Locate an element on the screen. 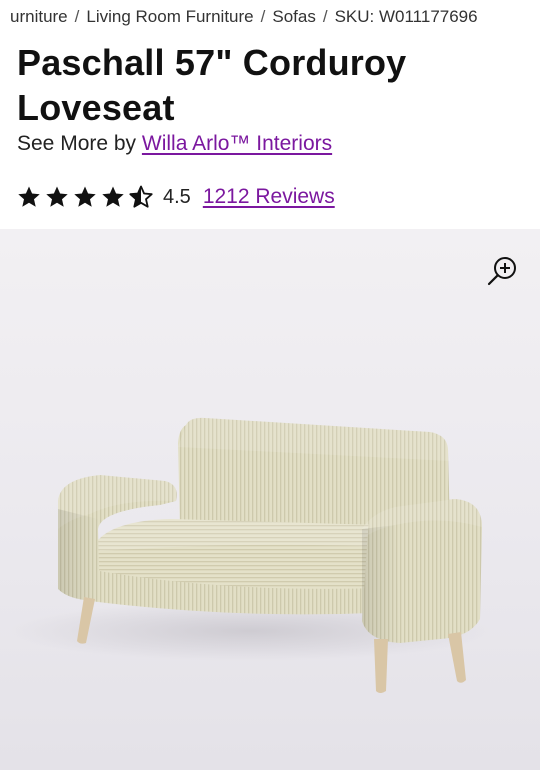  brand-link: Willa Arlo™ Interiors is located at coordinates (237, 143).